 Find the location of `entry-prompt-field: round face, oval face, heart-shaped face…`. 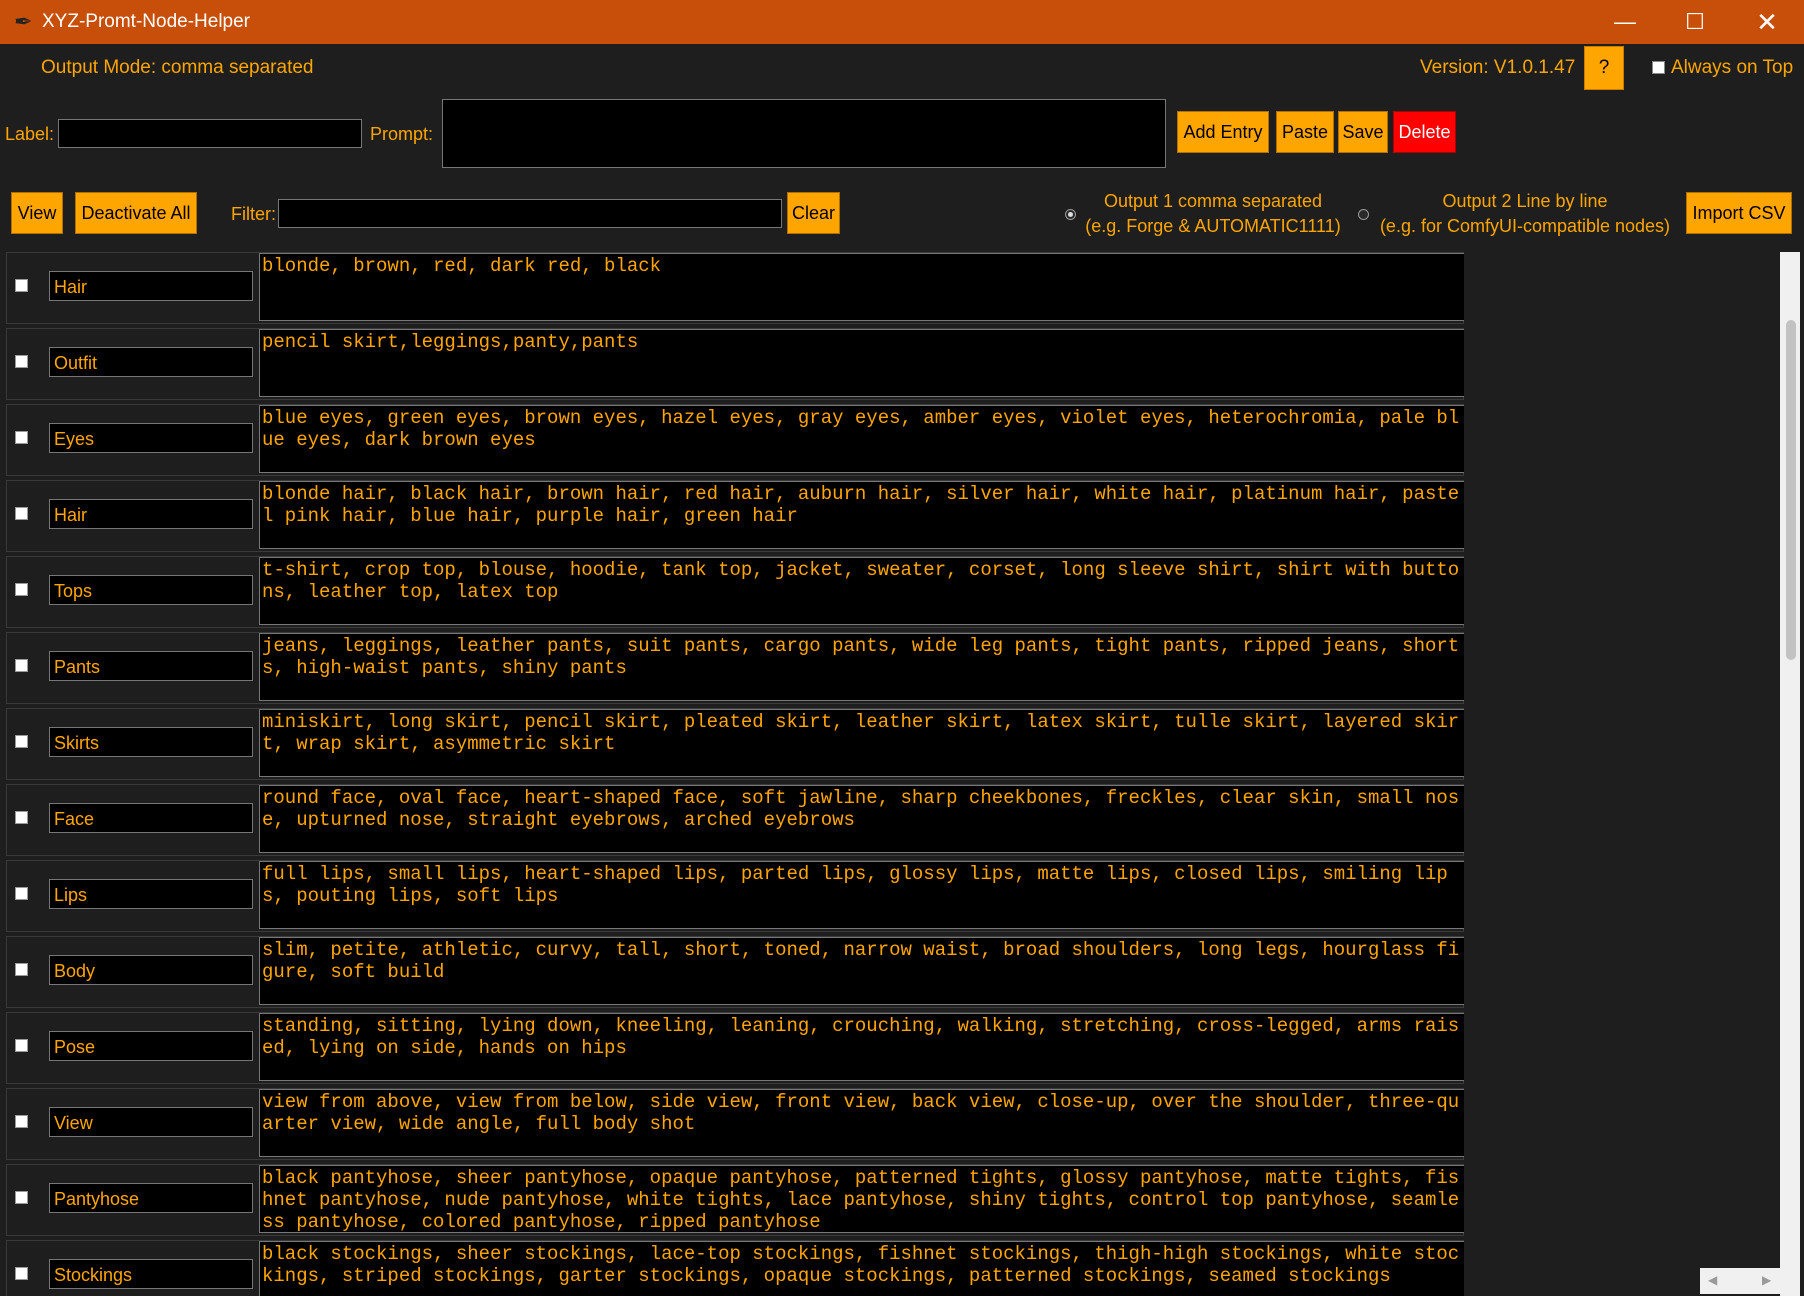

entry-prompt-field: round face, oval face, heart-shaped face… is located at coordinates (861, 819).